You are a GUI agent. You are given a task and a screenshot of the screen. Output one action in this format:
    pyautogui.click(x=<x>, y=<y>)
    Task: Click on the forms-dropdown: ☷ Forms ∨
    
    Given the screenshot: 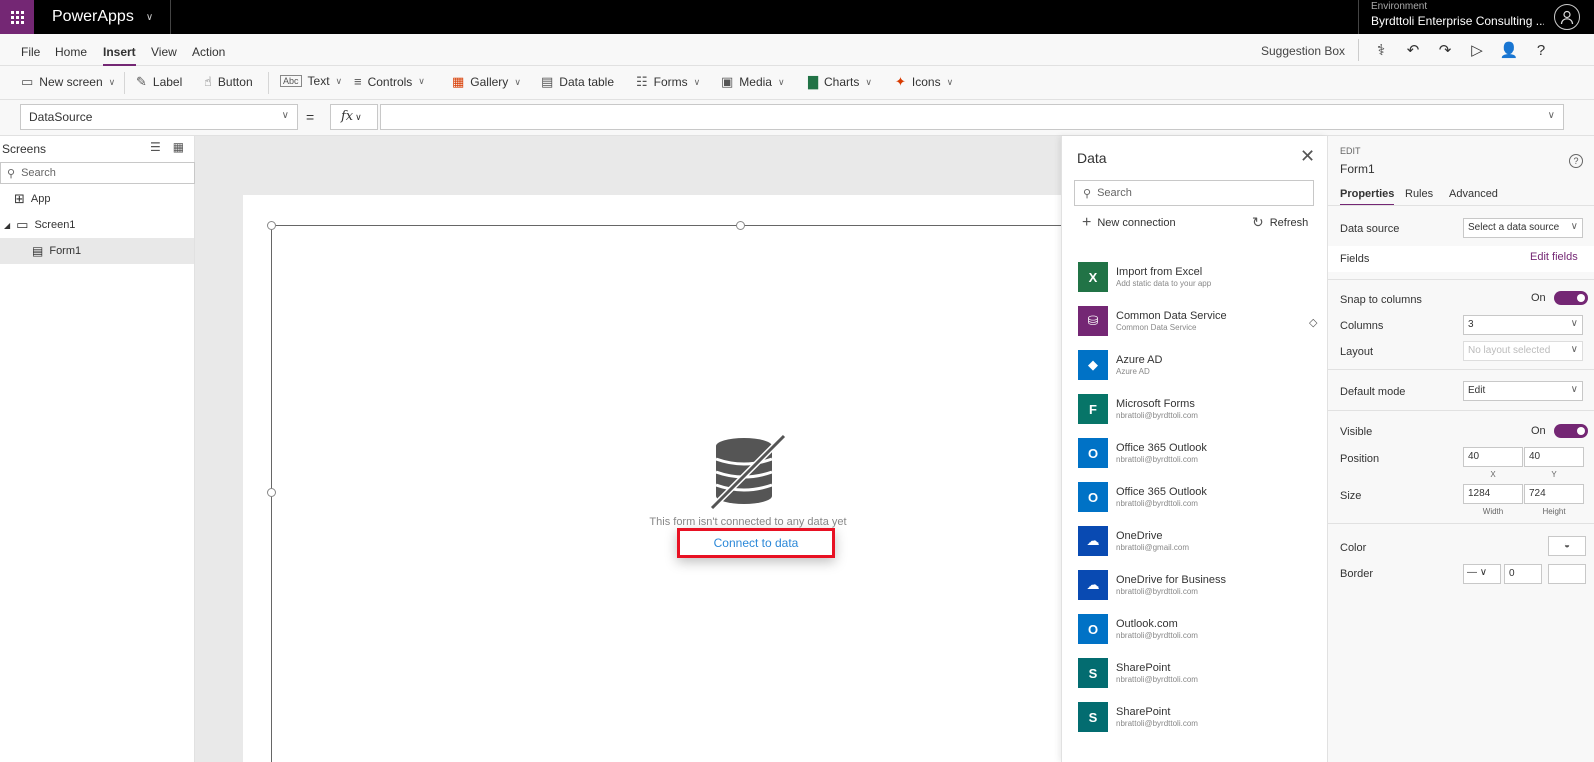 What is the action you would take?
    pyautogui.click(x=668, y=82)
    